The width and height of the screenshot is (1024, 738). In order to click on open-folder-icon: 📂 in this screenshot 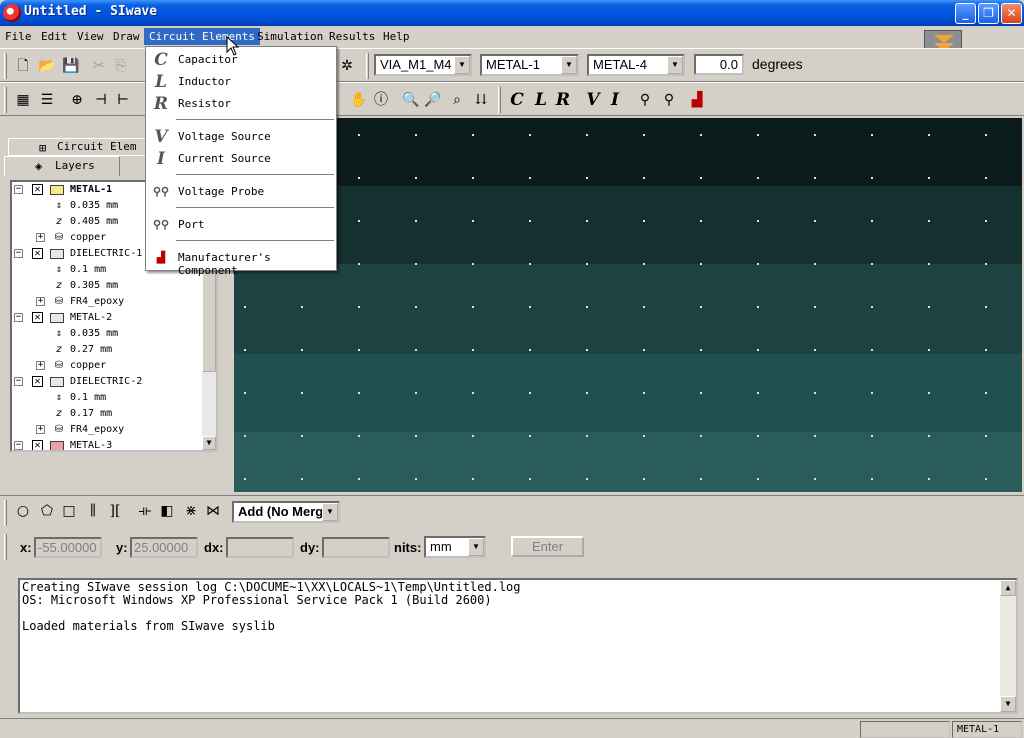, I will do `click(47, 66)`.